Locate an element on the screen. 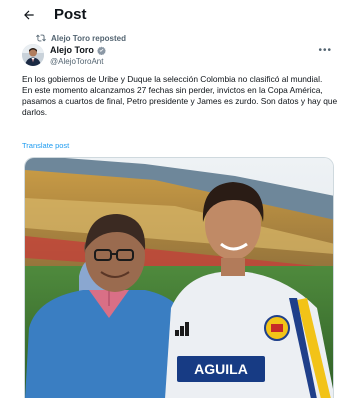 This screenshot has width=350, height=398. translate-post-link: Translate post is located at coordinates (45, 145).